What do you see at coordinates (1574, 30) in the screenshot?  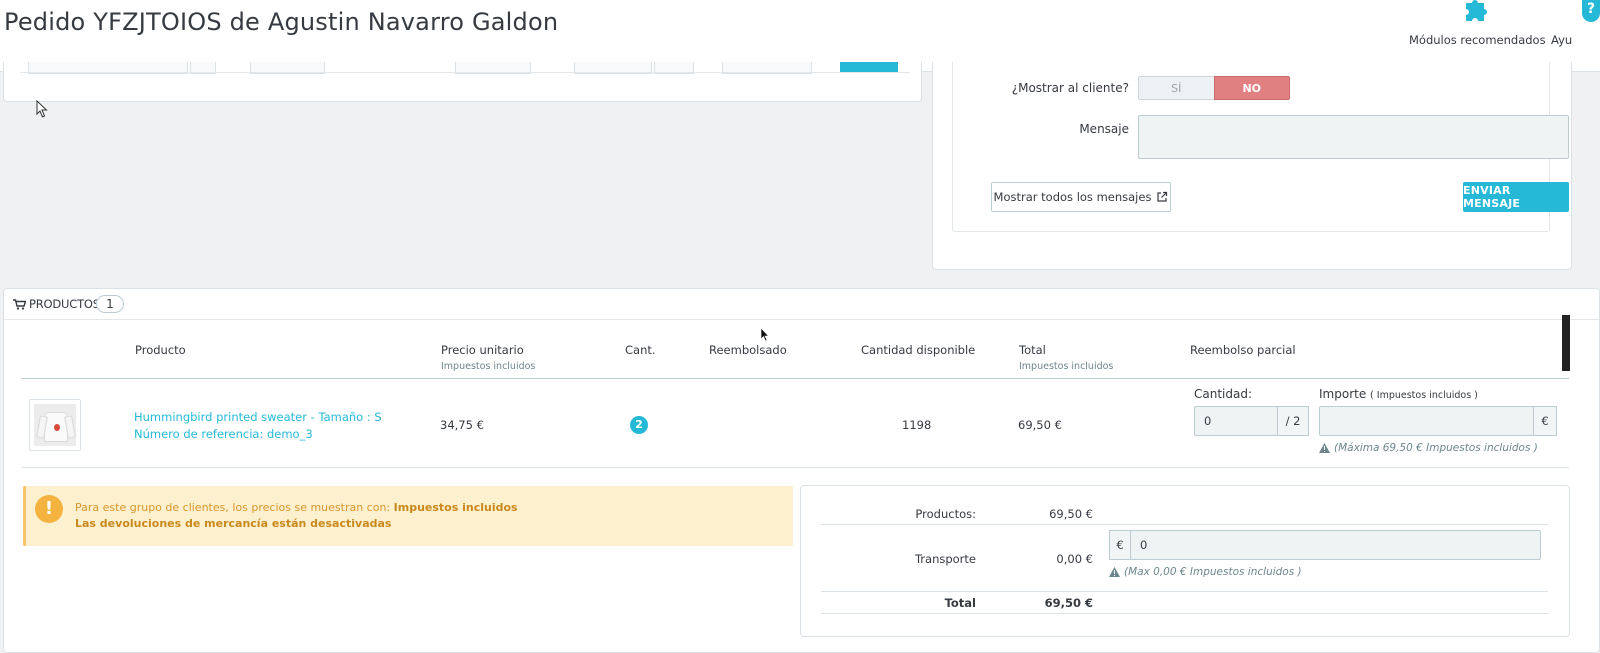 I see `help-button: ? Ayu` at bounding box center [1574, 30].